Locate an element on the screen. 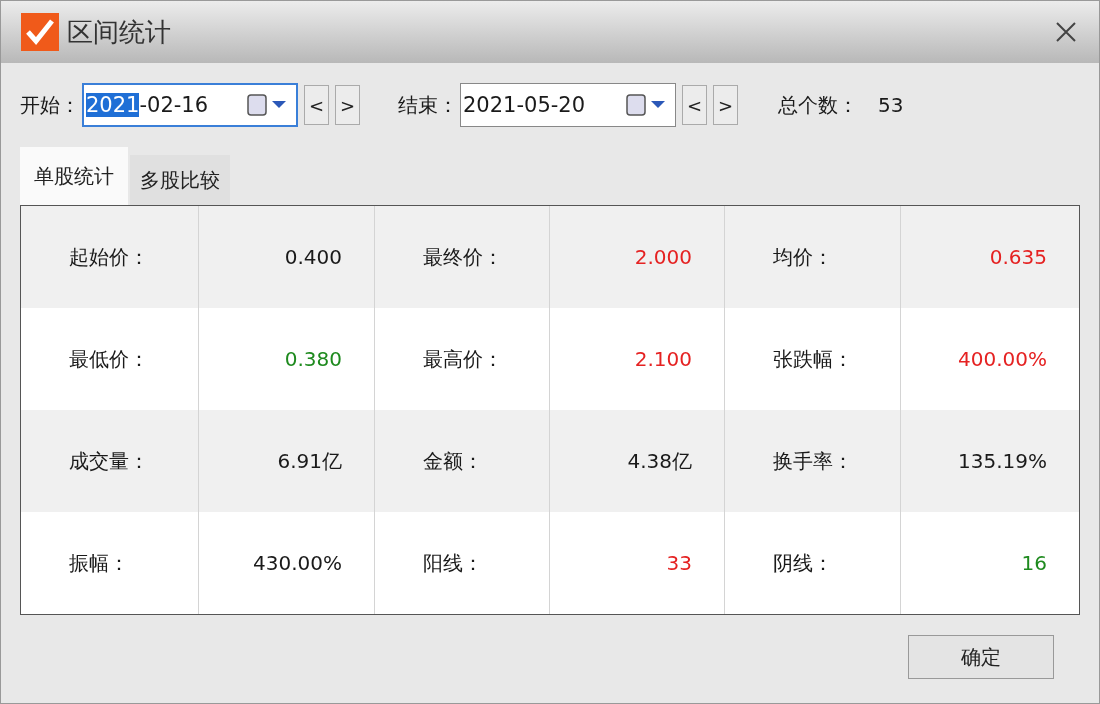 This screenshot has height=704, width=1100. table-cell: 换手率： is located at coordinates (813, 461).